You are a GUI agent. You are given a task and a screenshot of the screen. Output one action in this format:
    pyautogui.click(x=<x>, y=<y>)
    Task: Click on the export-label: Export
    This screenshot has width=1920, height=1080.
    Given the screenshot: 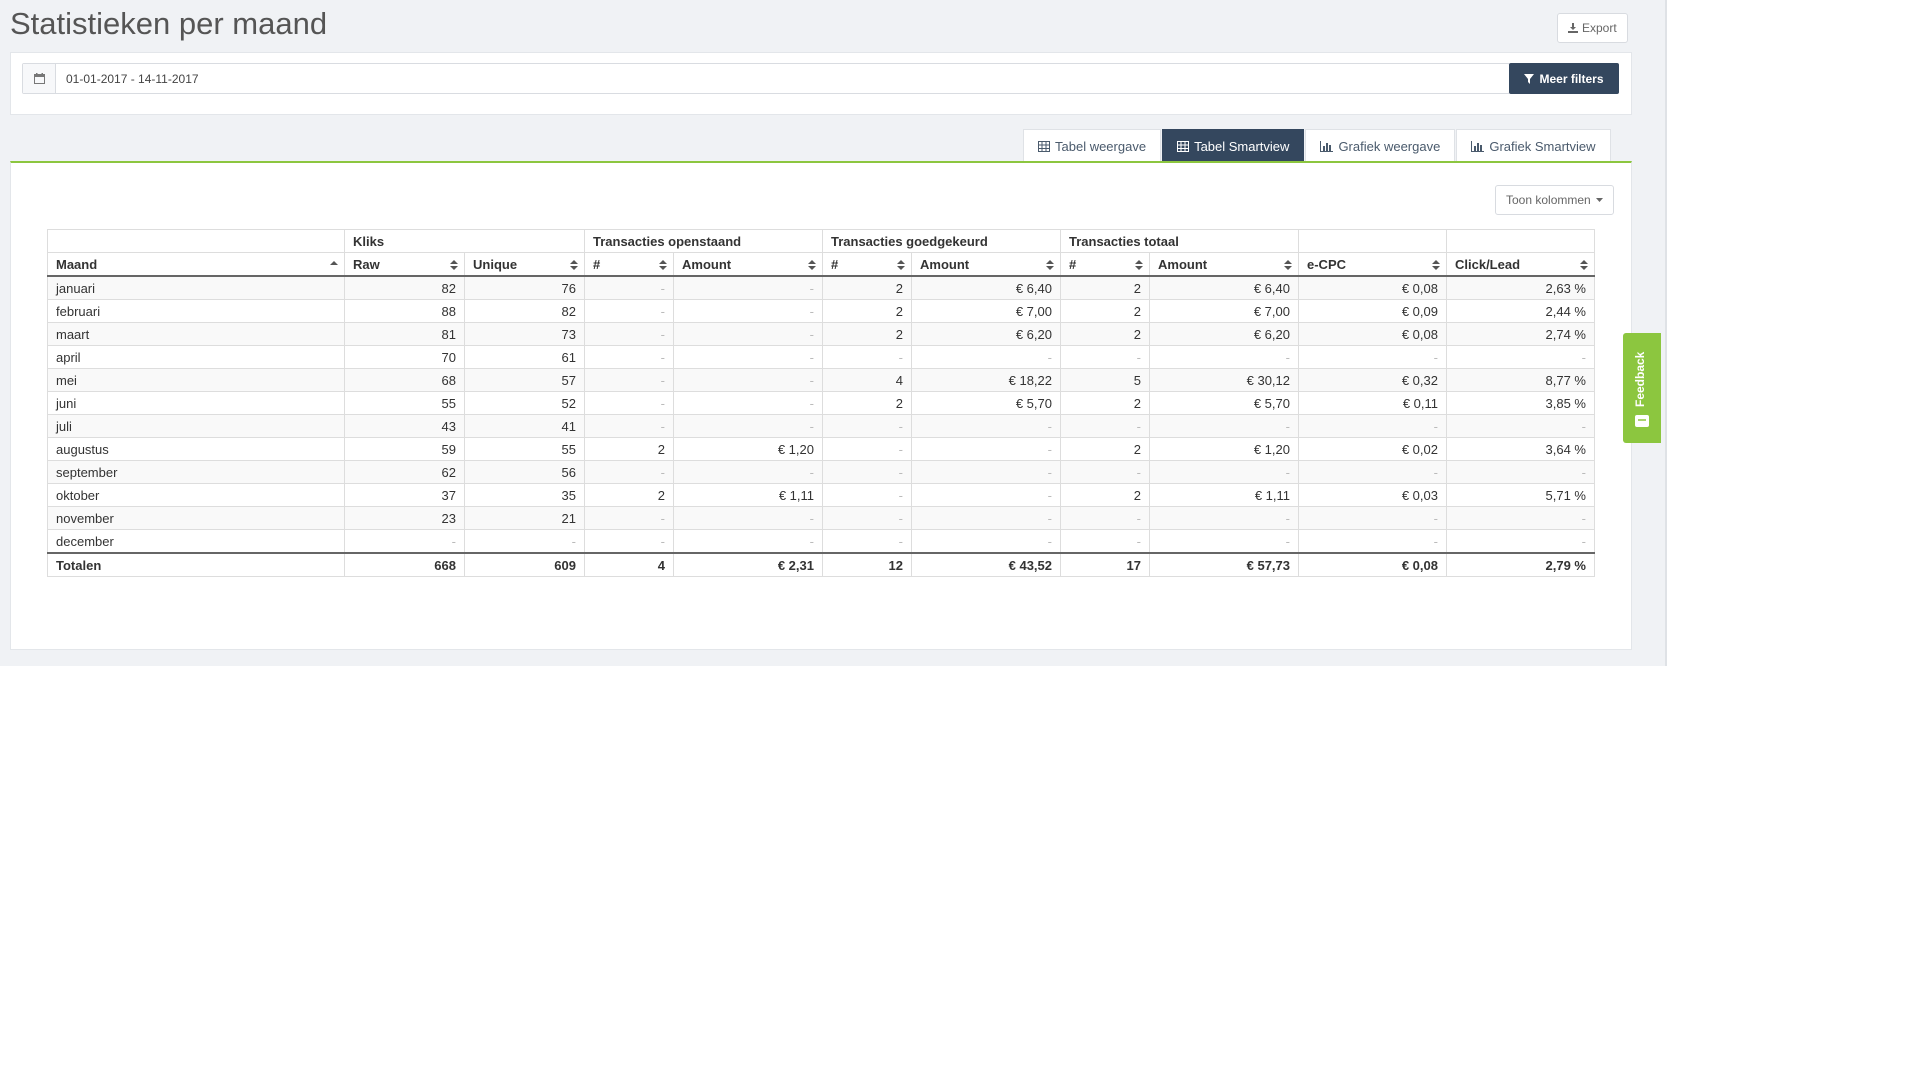 What is the action you would take?
    pyautogui.click(x=1599, y=28)
    